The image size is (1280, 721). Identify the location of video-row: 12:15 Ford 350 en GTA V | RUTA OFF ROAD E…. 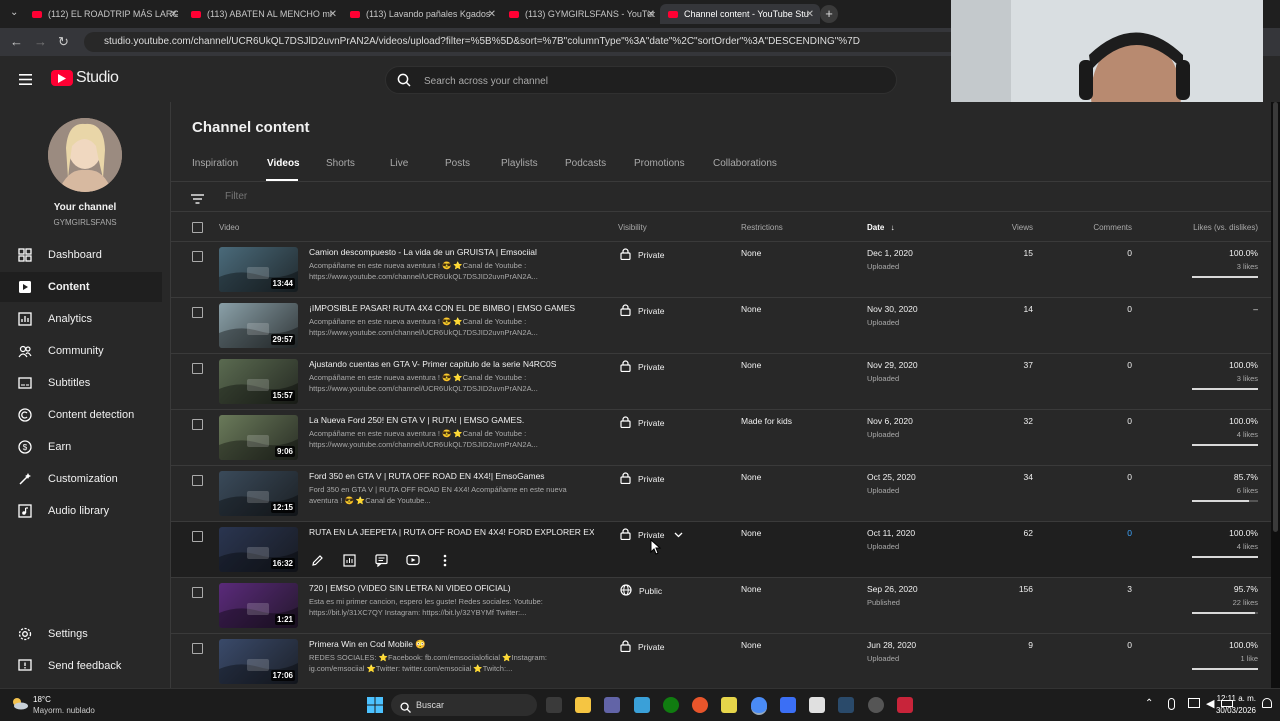
(721, 493).